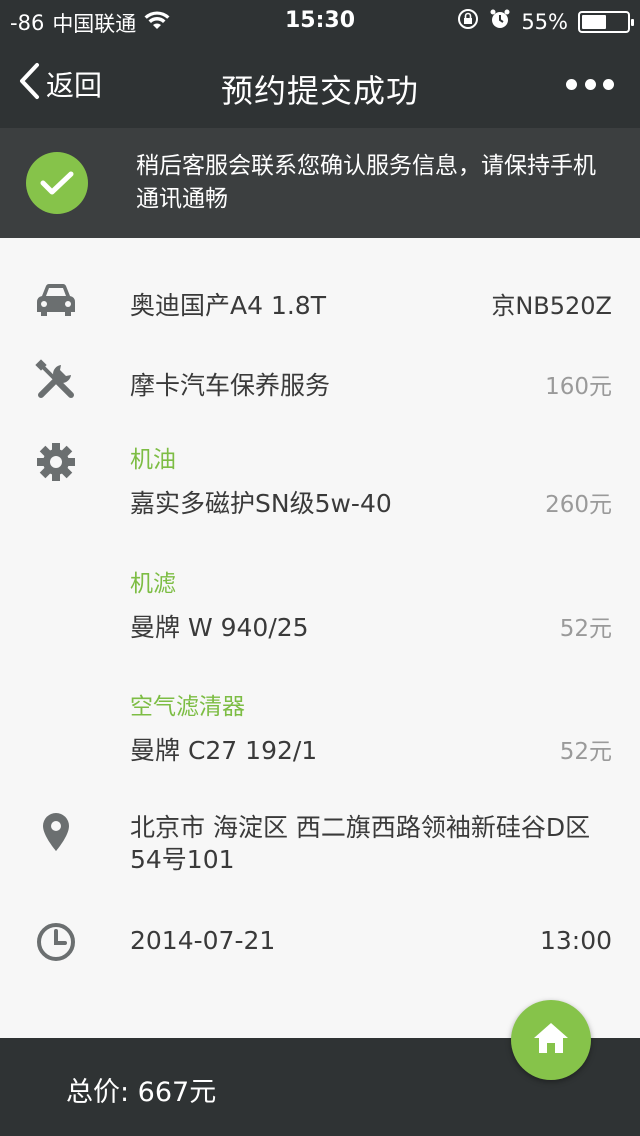 This screenshot has height=1136, width=640. I want to click on more-button, so click(590, 84).